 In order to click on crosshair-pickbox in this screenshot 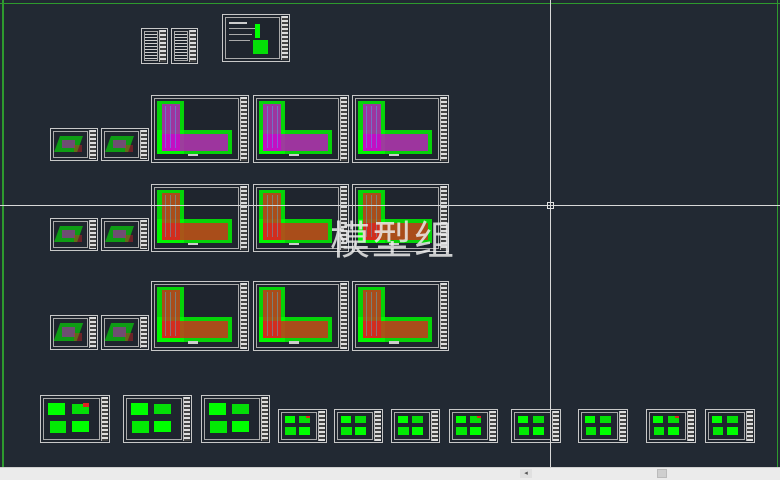, I will do `click(550, 205)`.